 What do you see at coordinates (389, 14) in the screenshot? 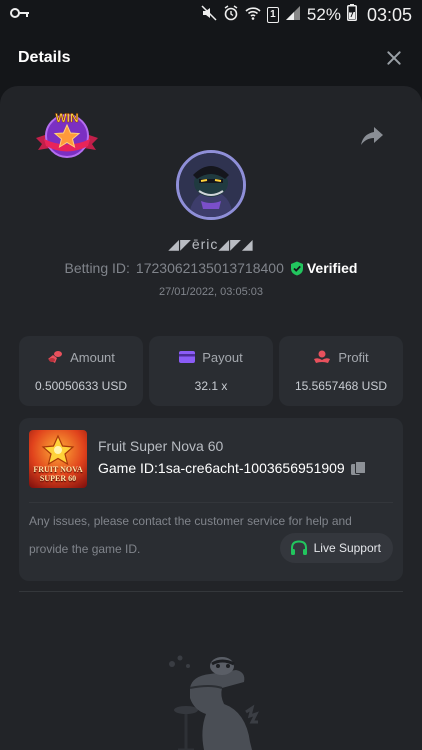
I see `clock: 03:05` at bounding box center [389, 14].